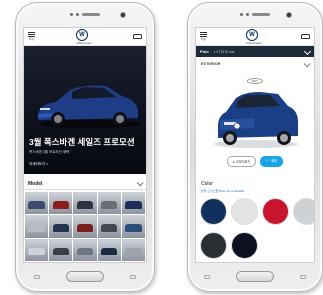  I want to click on exterior-label: EXTERIOR, so click(211, 64).